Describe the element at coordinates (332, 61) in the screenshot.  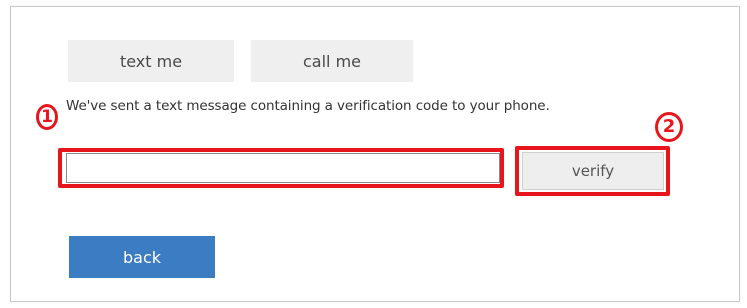
I see `call-me-button: call me` at that location.